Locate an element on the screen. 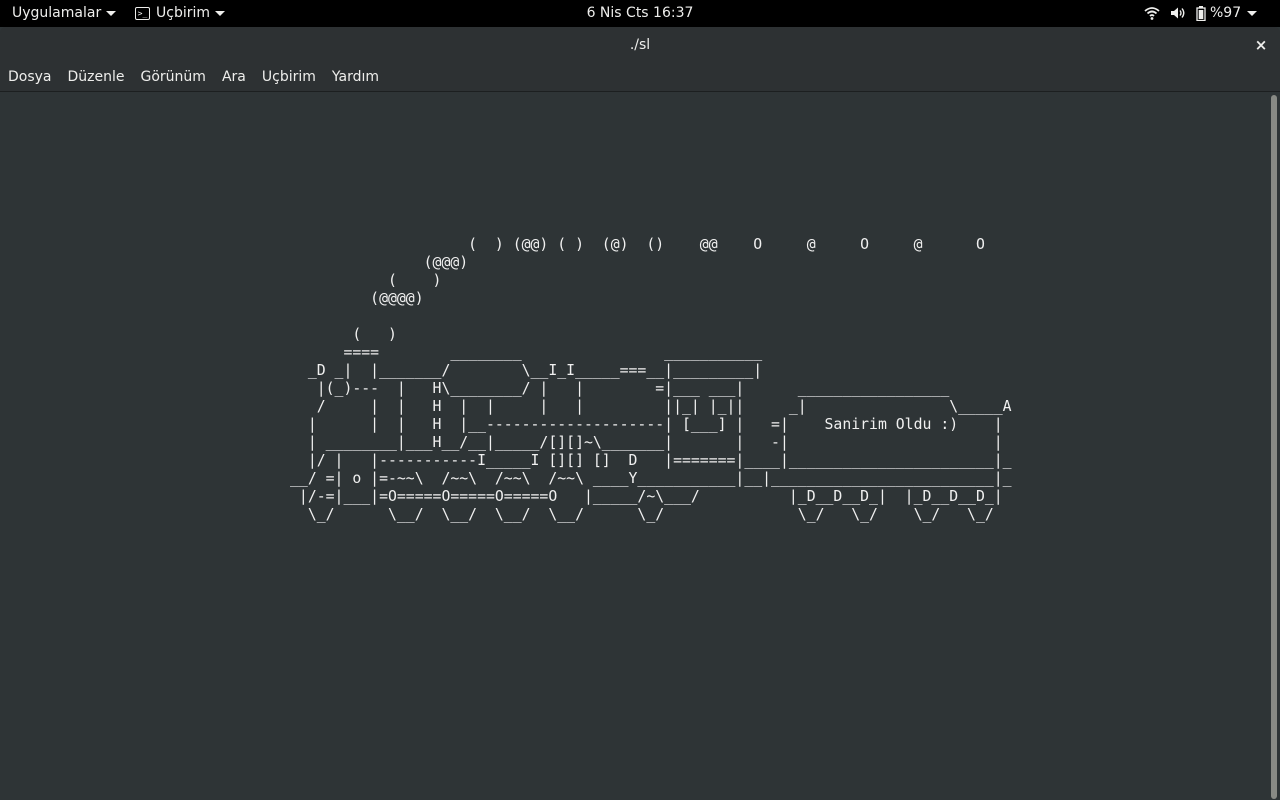 The height and width of the screenshot is (800, 1280). battery-icon is located at coordinates (1201, 13).